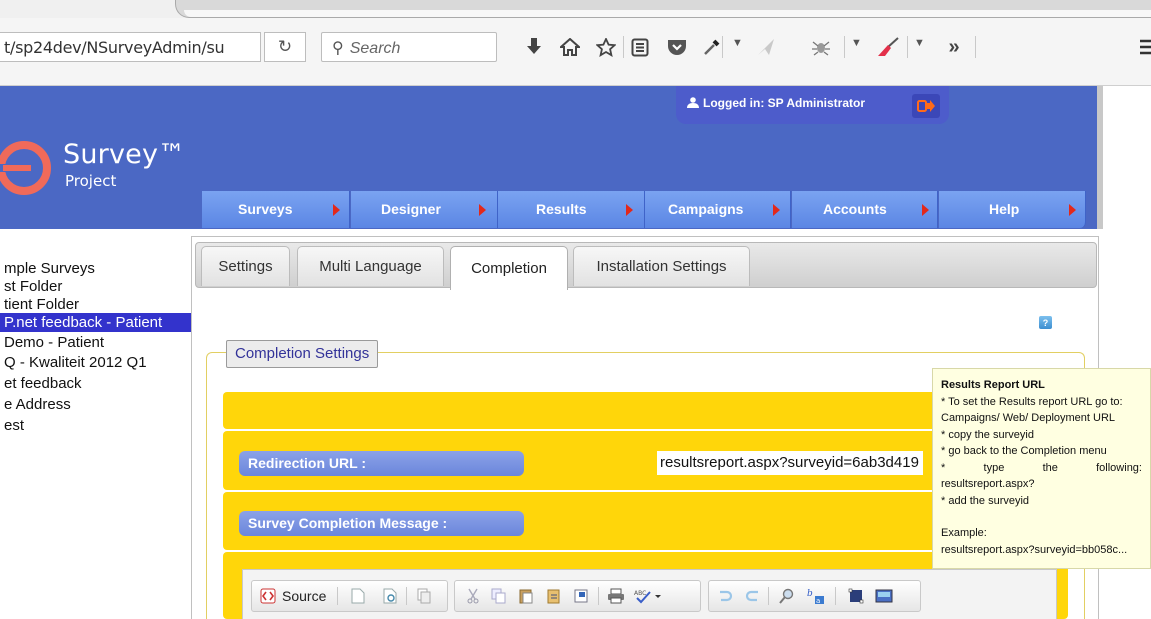  What do you see at coordinates (381, 523) in the screenshot?
I see `completion-message-label: Survey Completion Message :` at bounding box center [381, 523].